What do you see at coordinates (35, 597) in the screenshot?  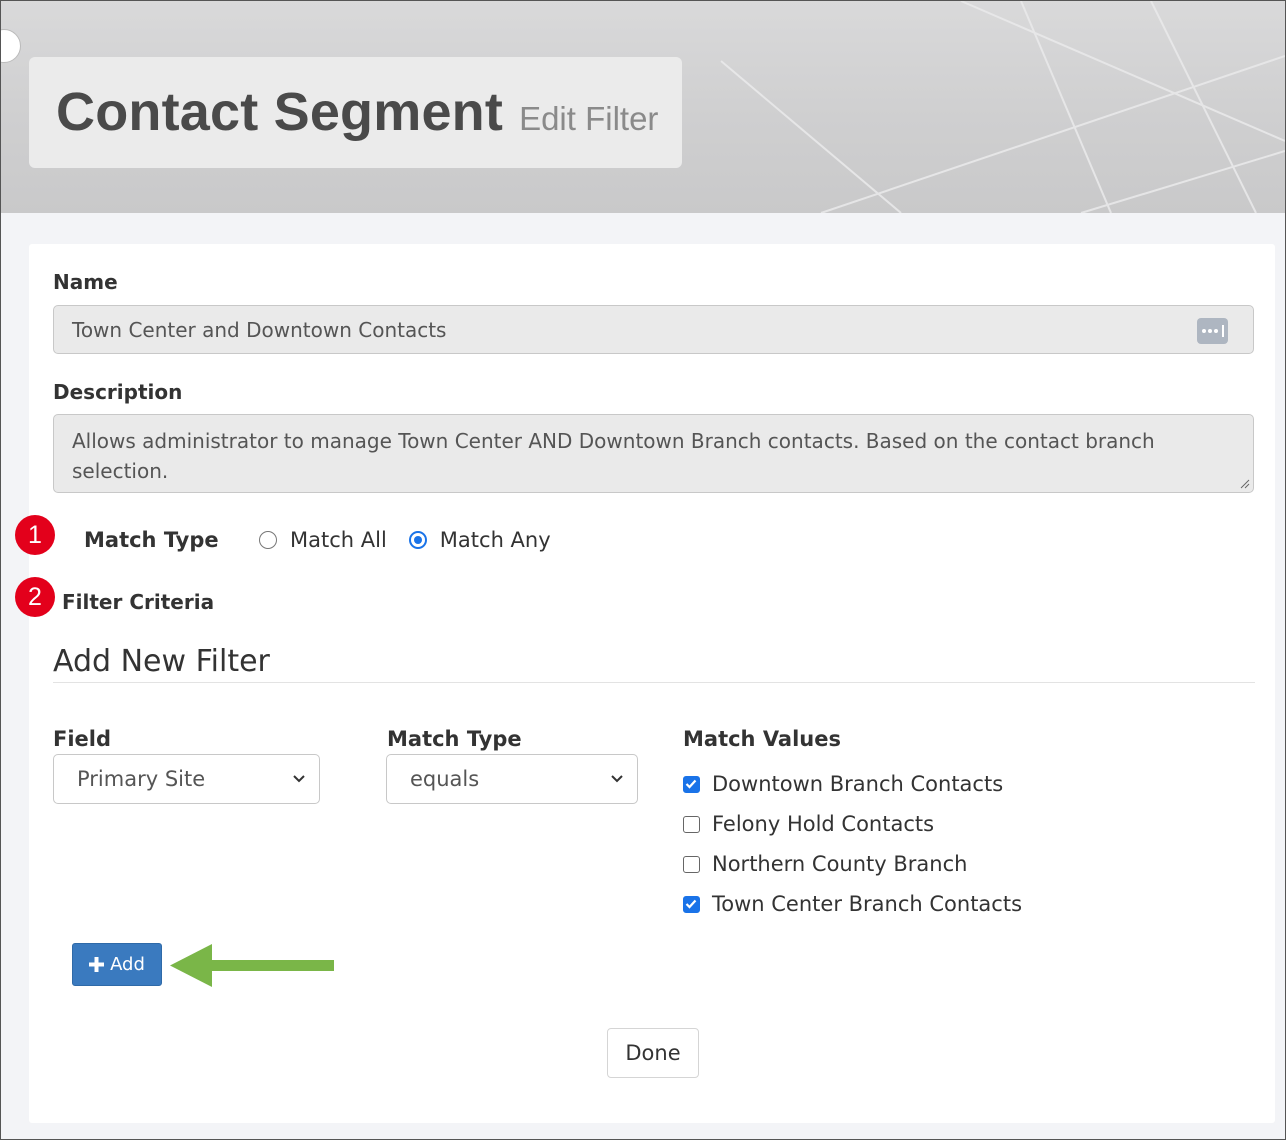 I see `step-badge-2: 2` at bounding box center [35, 597].